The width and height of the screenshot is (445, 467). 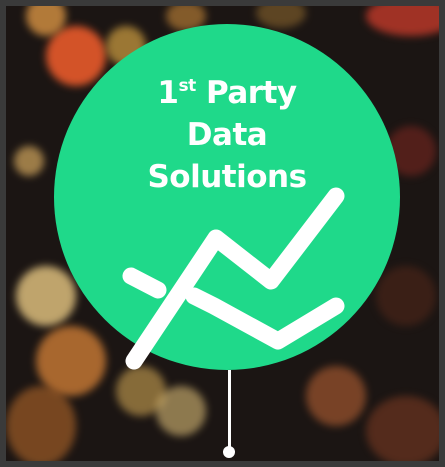 I want to click on connector-dot, so click(x=229, y=452).